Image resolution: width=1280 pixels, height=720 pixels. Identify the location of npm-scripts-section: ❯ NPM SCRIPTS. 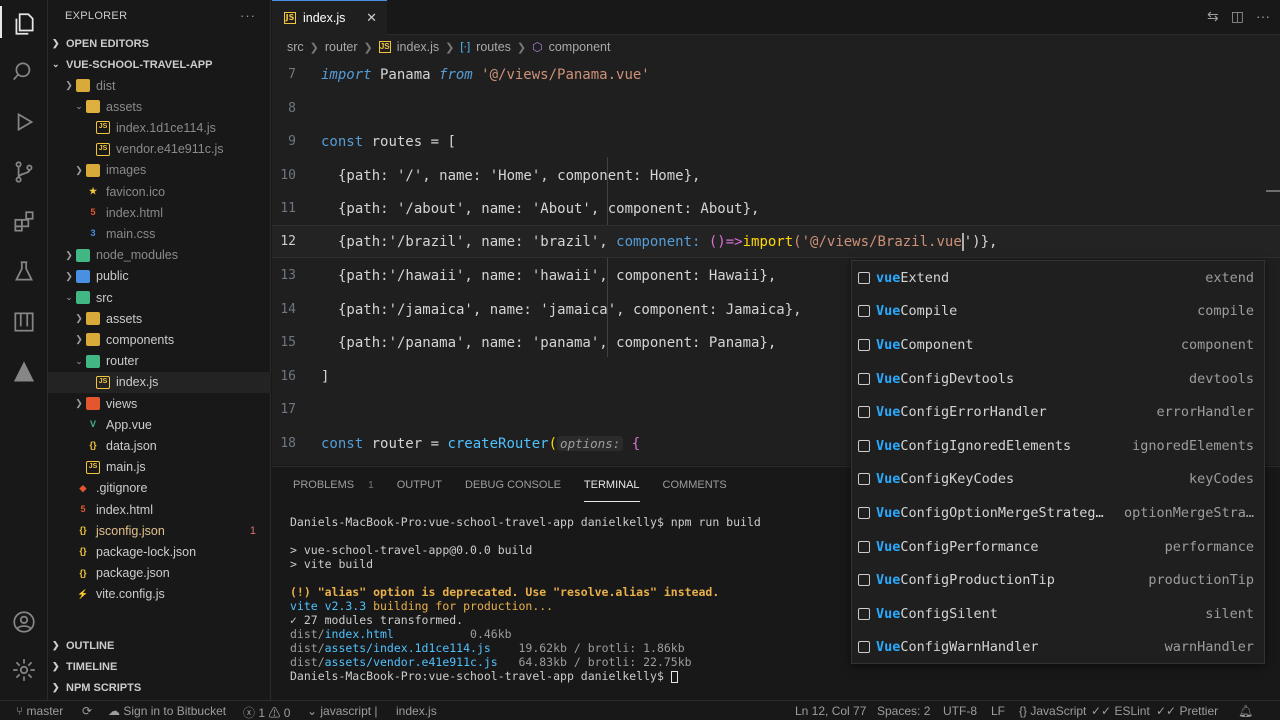
(159, 687).